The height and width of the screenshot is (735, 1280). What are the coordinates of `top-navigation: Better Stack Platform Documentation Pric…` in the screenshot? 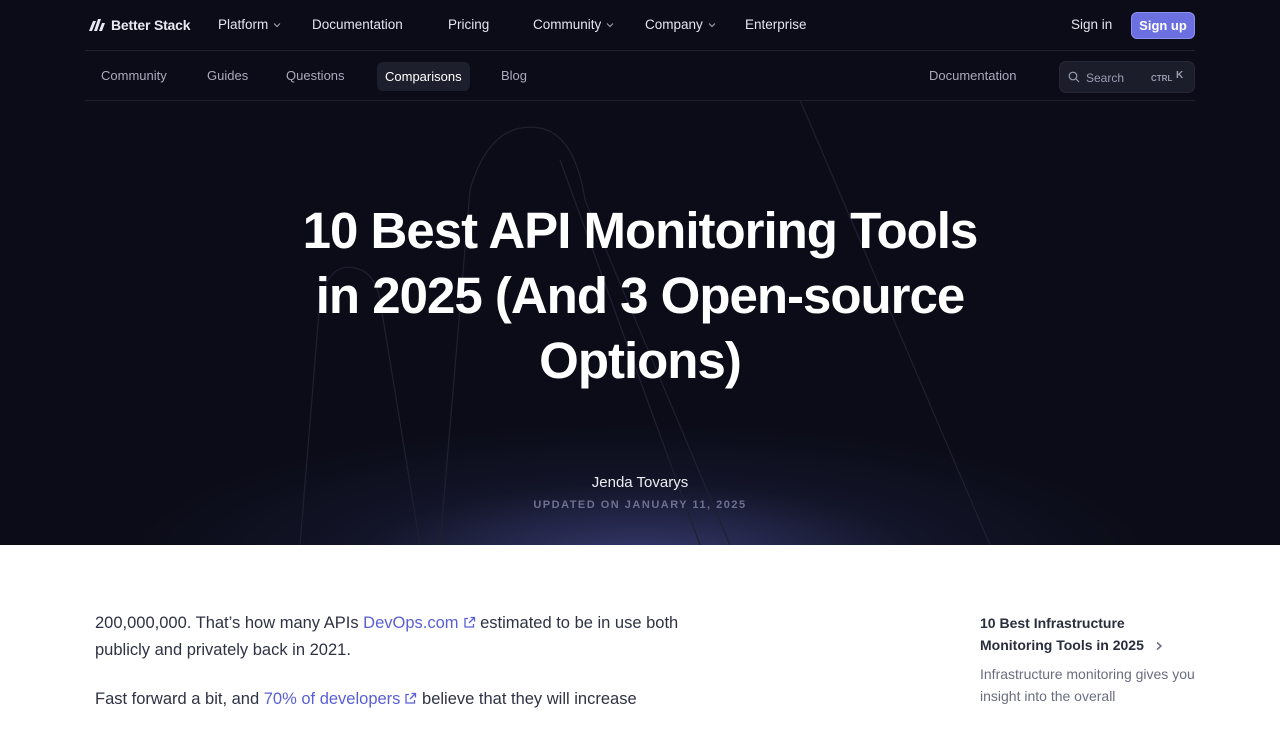 It's located at (640, 25).